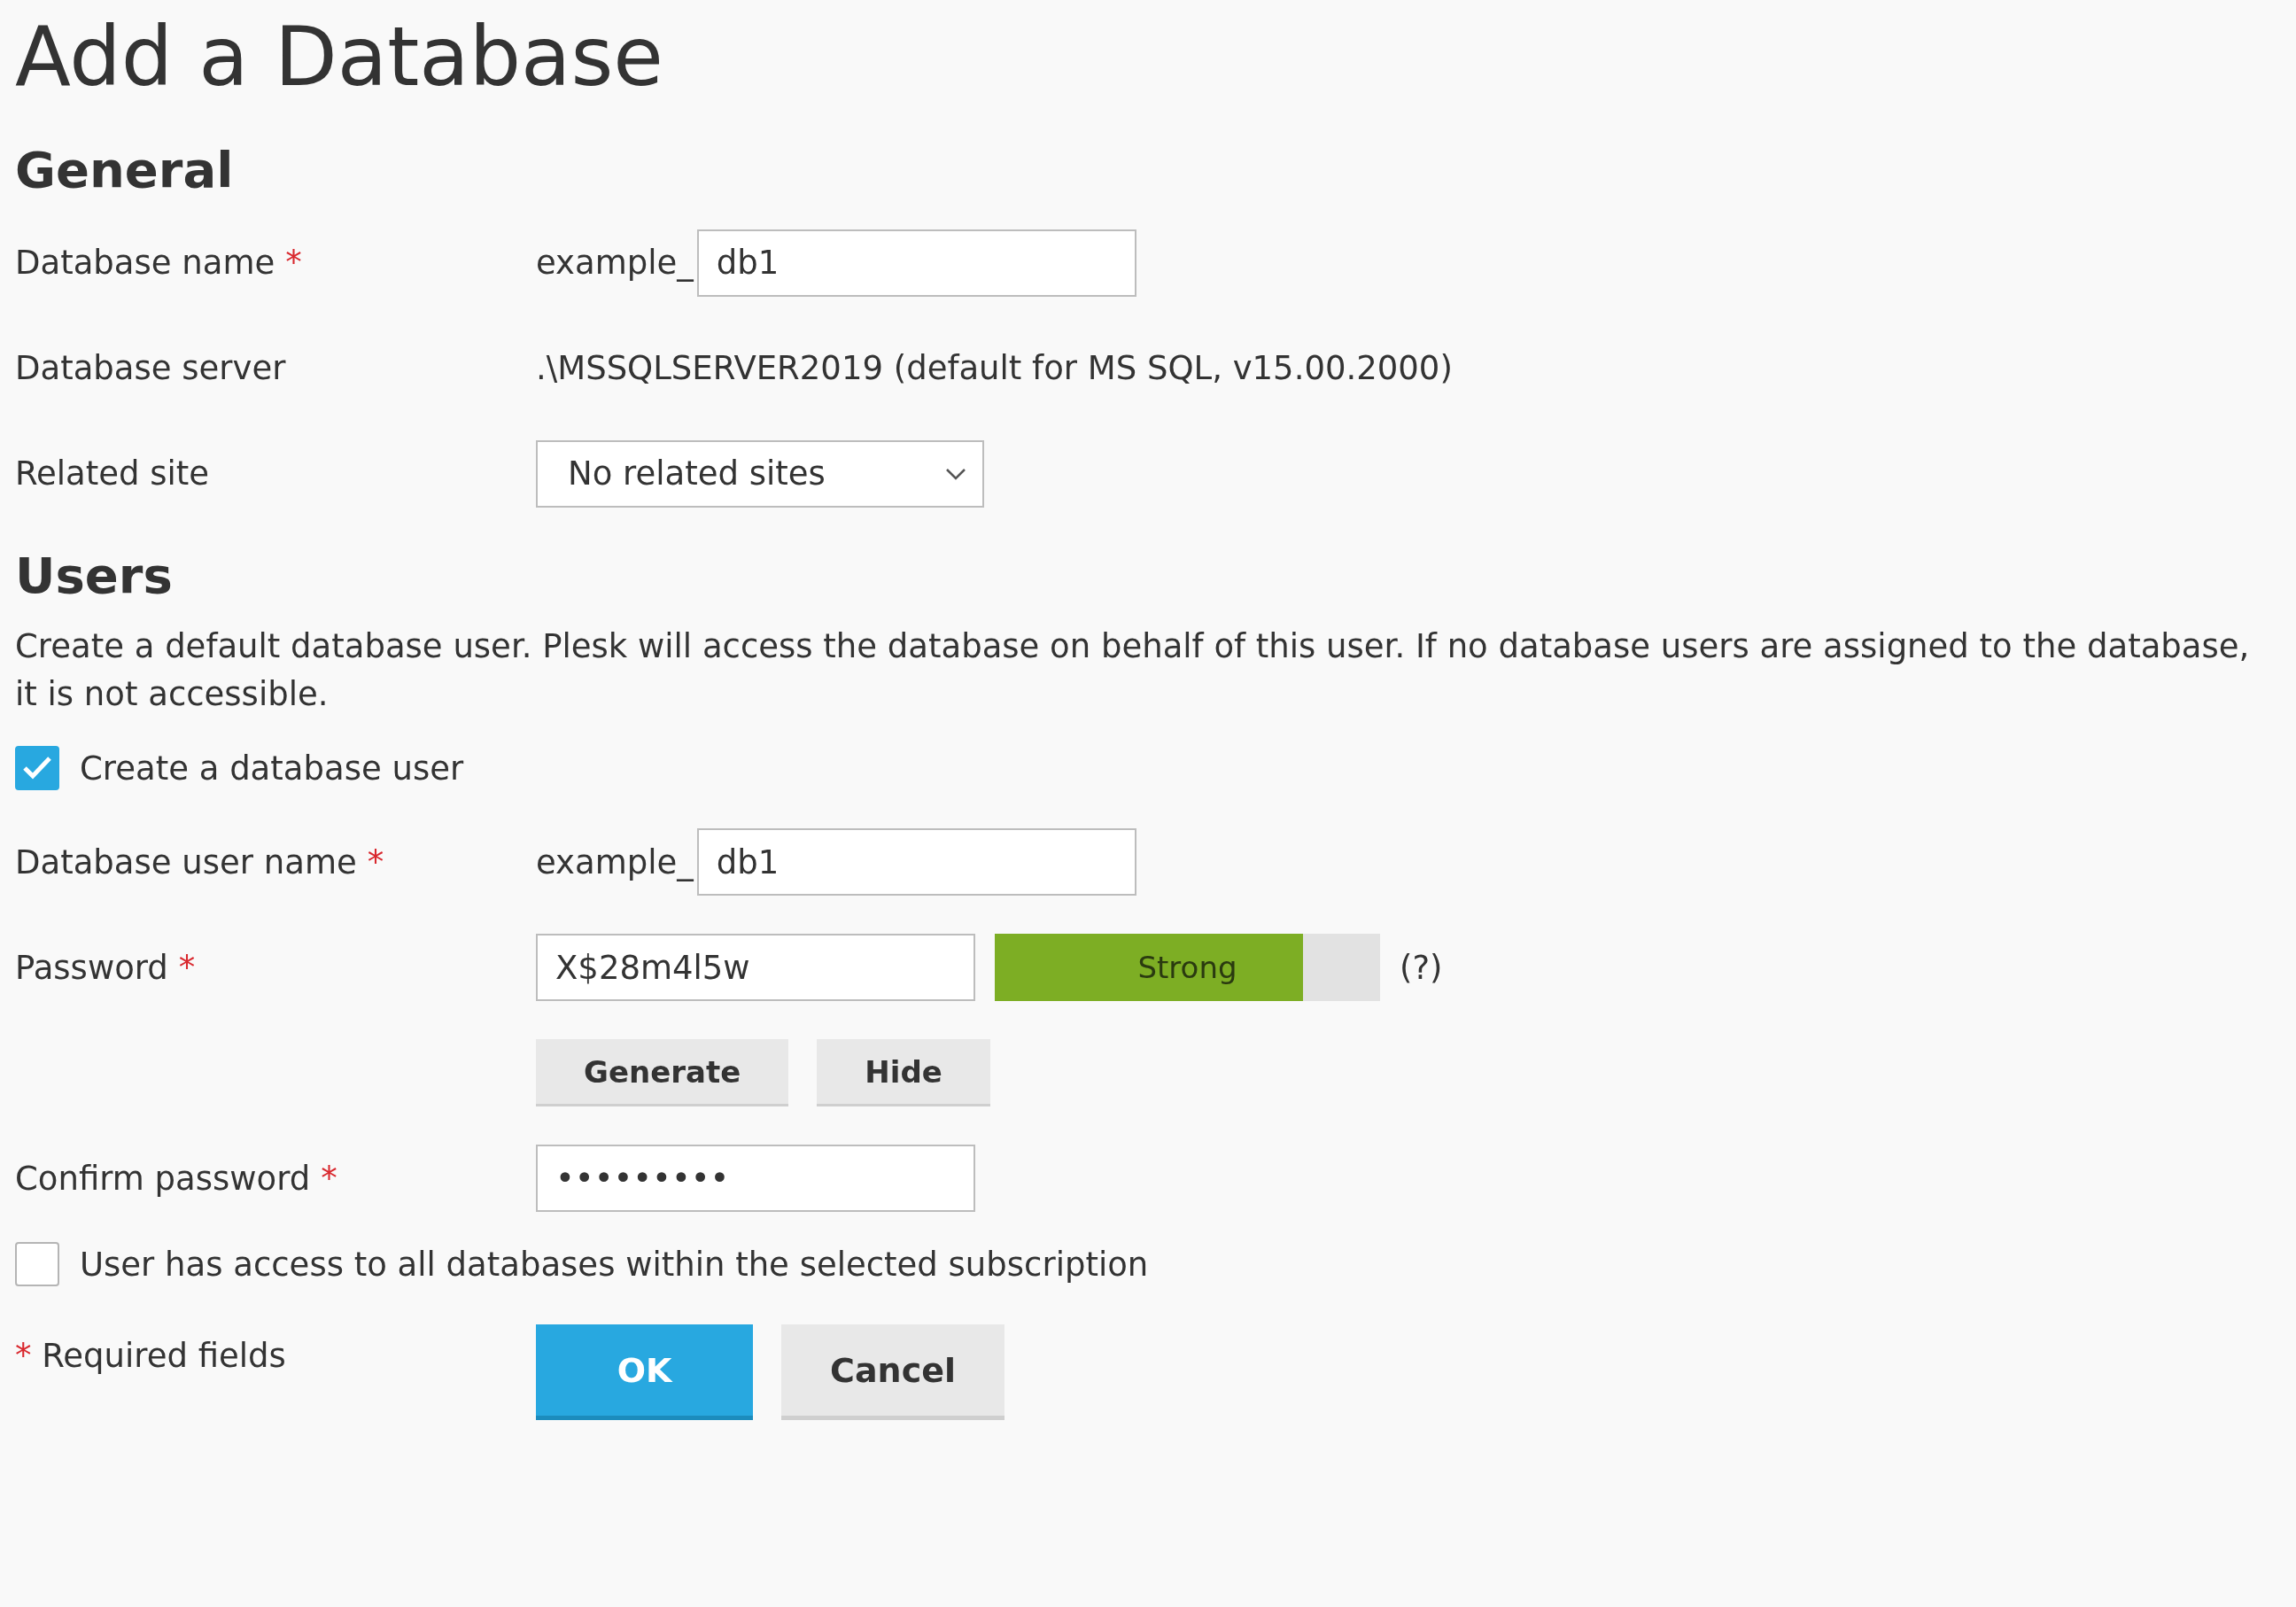 This screenshot has width=2296, height=1607. What do you see at coordinates (94, 576) in the screenshot?
I see `section-heading: Users` at bounding box center [94, 576].